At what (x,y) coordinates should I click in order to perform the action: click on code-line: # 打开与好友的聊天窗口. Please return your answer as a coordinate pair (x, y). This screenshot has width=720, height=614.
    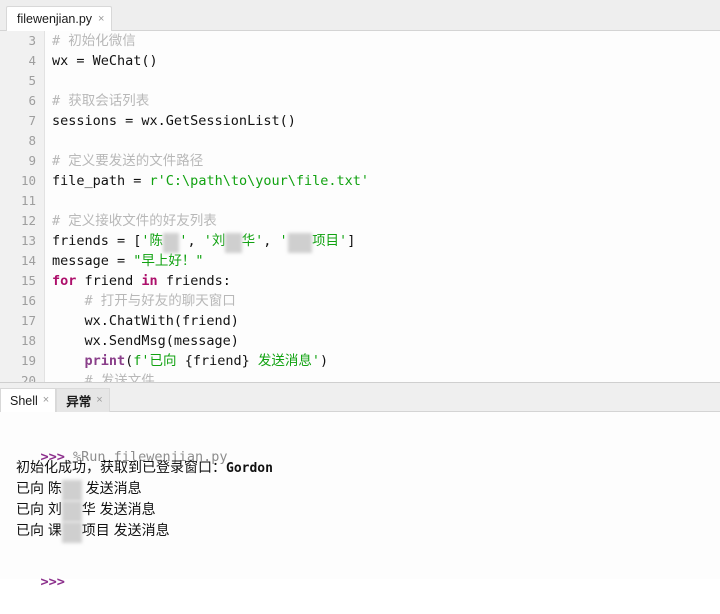
    Looking at the image, I should click on (386, 301).